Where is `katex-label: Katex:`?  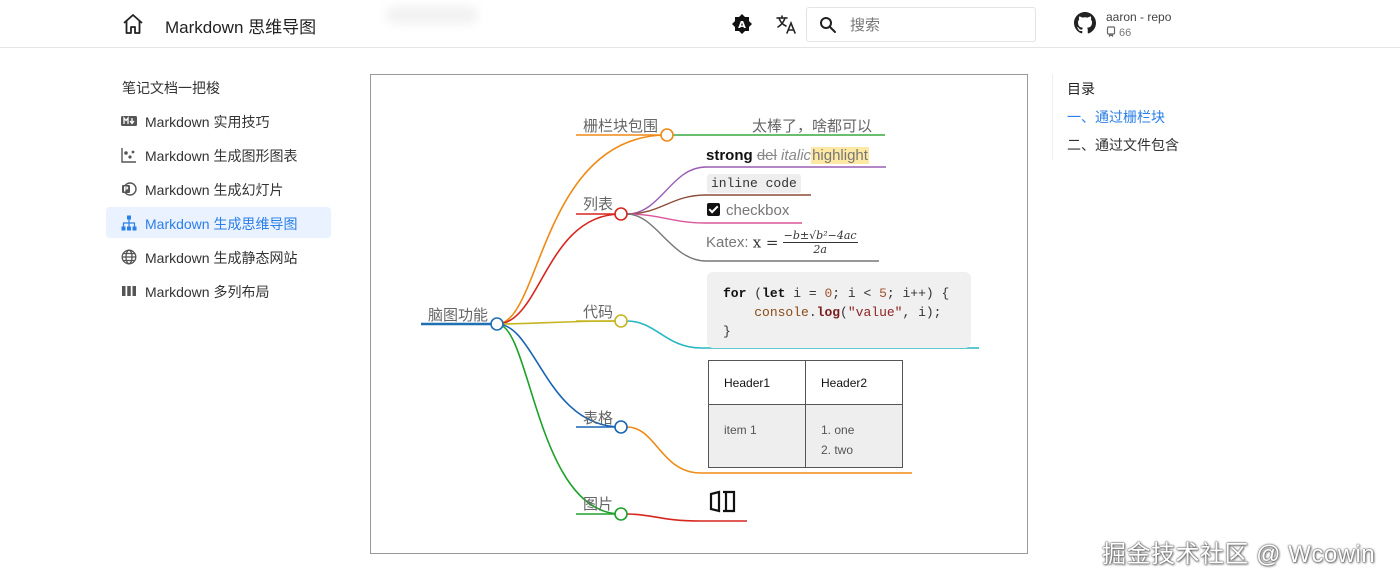 katex-label: Katex: is located at coordinates (727, 242).